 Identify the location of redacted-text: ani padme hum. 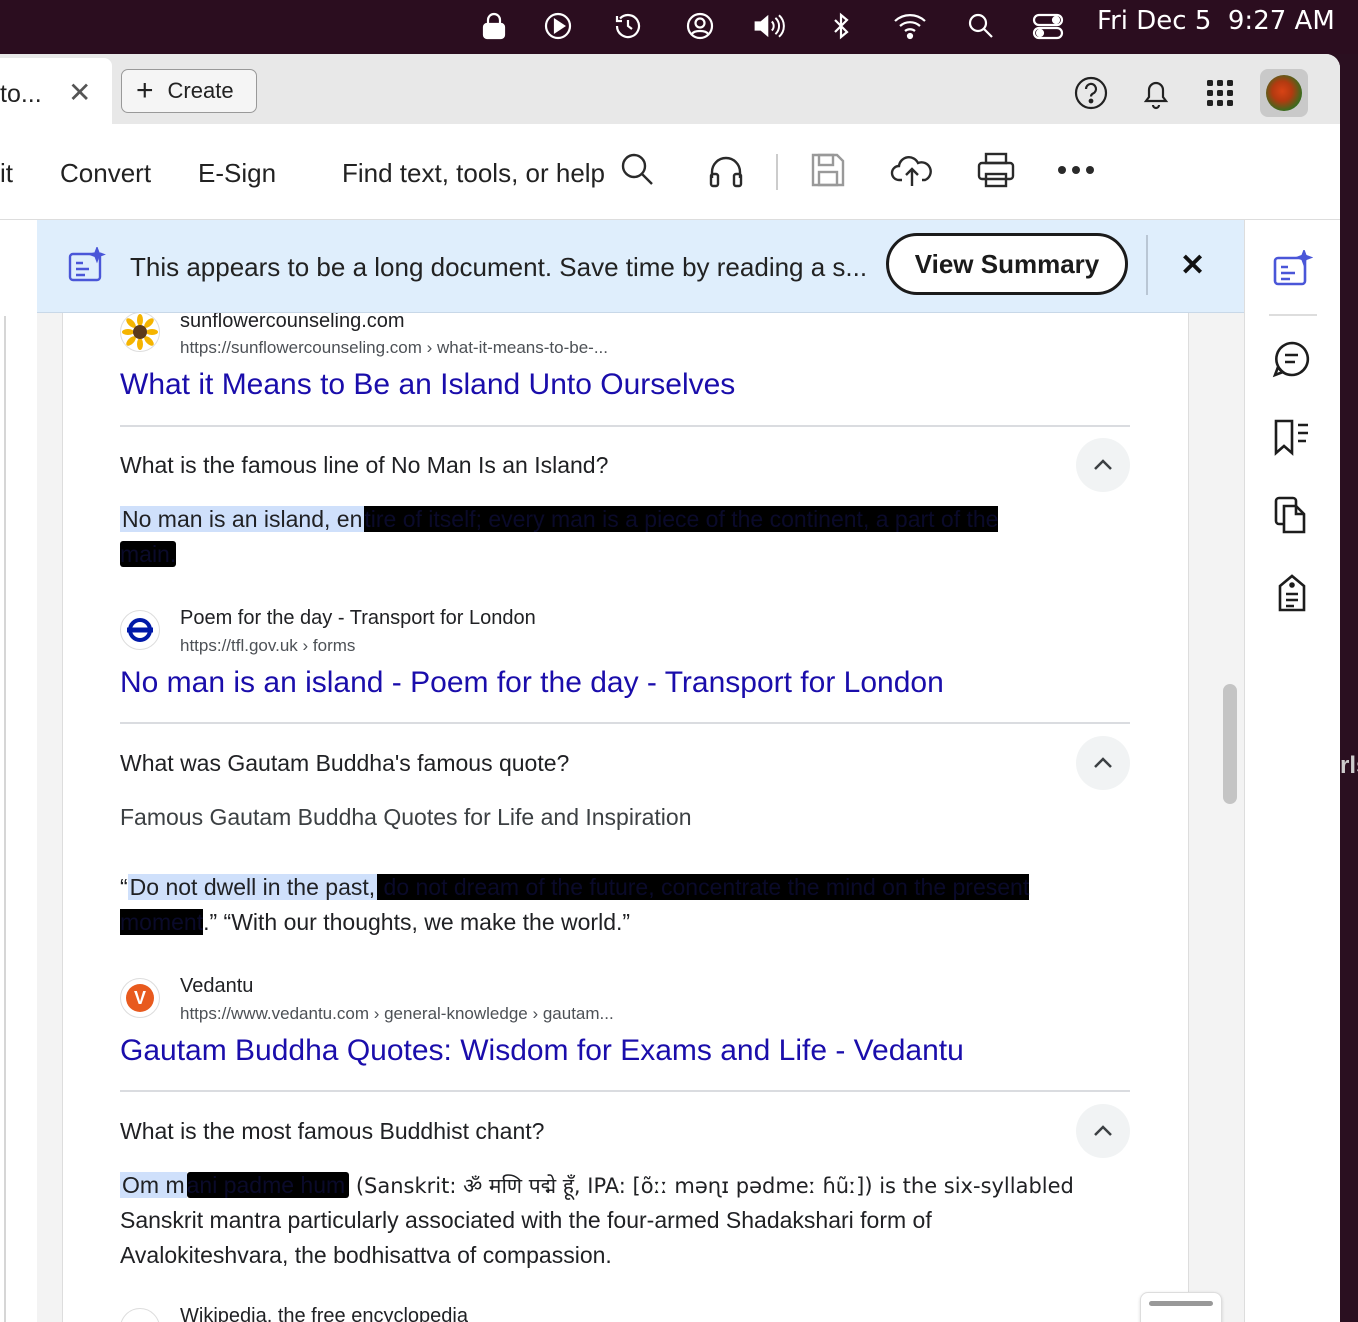
(268, 1185).